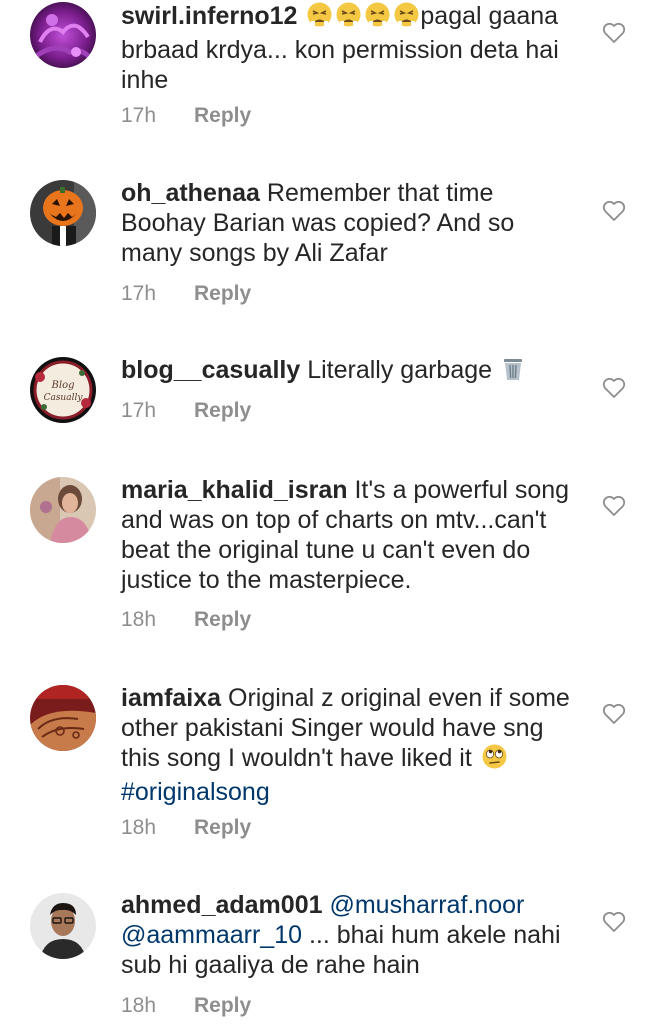 The image size is (666, 1024). I want to click on comment-text: blog__casually Literally garbage, so click(355, 372).